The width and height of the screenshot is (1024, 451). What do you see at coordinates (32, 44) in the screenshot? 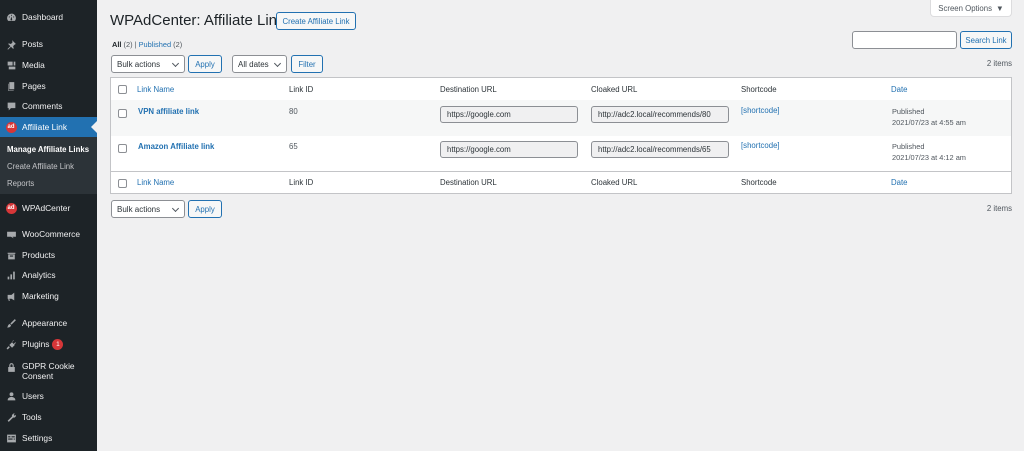
I see `sidebar-item-label: Posts` at bounding box center [32, 44].